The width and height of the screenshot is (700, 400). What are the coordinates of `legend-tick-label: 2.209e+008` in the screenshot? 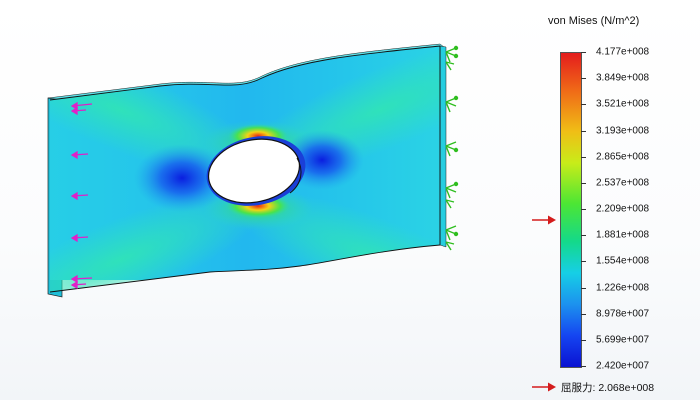 It's located at (623, 209).